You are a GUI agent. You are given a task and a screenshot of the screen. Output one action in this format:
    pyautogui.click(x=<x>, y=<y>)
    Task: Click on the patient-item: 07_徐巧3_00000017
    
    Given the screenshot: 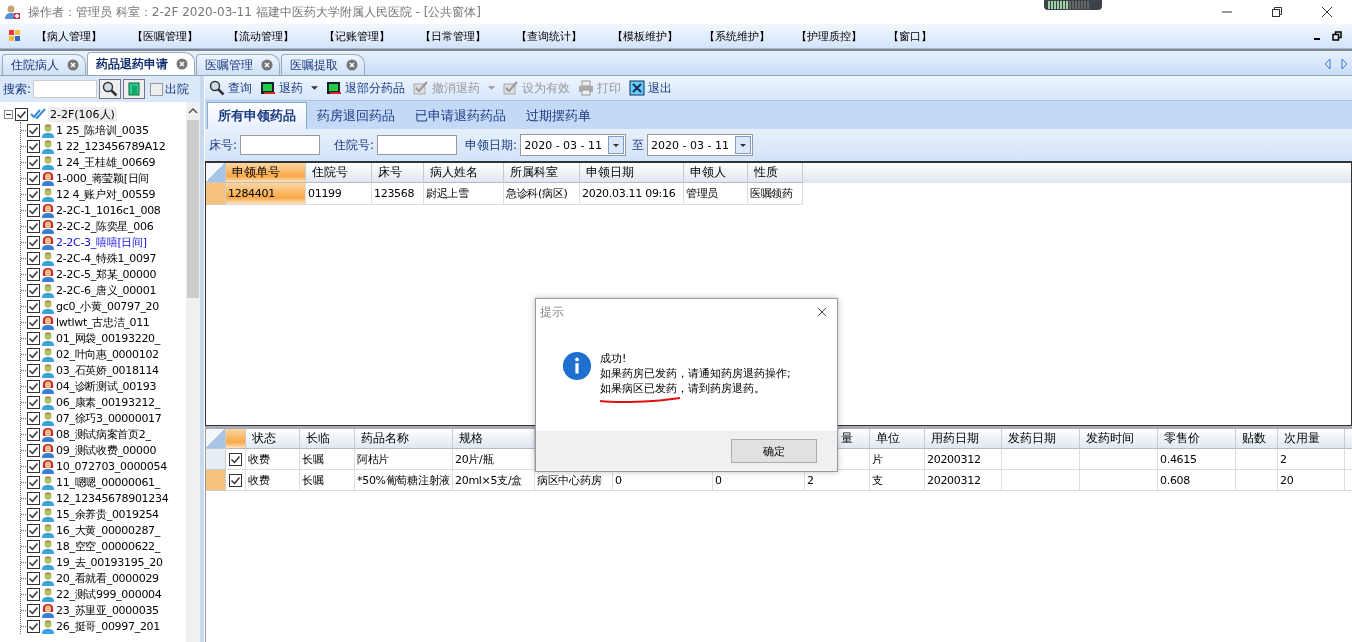 What is the action you would take?
    pyautogui.click(x=109, y=418)
    